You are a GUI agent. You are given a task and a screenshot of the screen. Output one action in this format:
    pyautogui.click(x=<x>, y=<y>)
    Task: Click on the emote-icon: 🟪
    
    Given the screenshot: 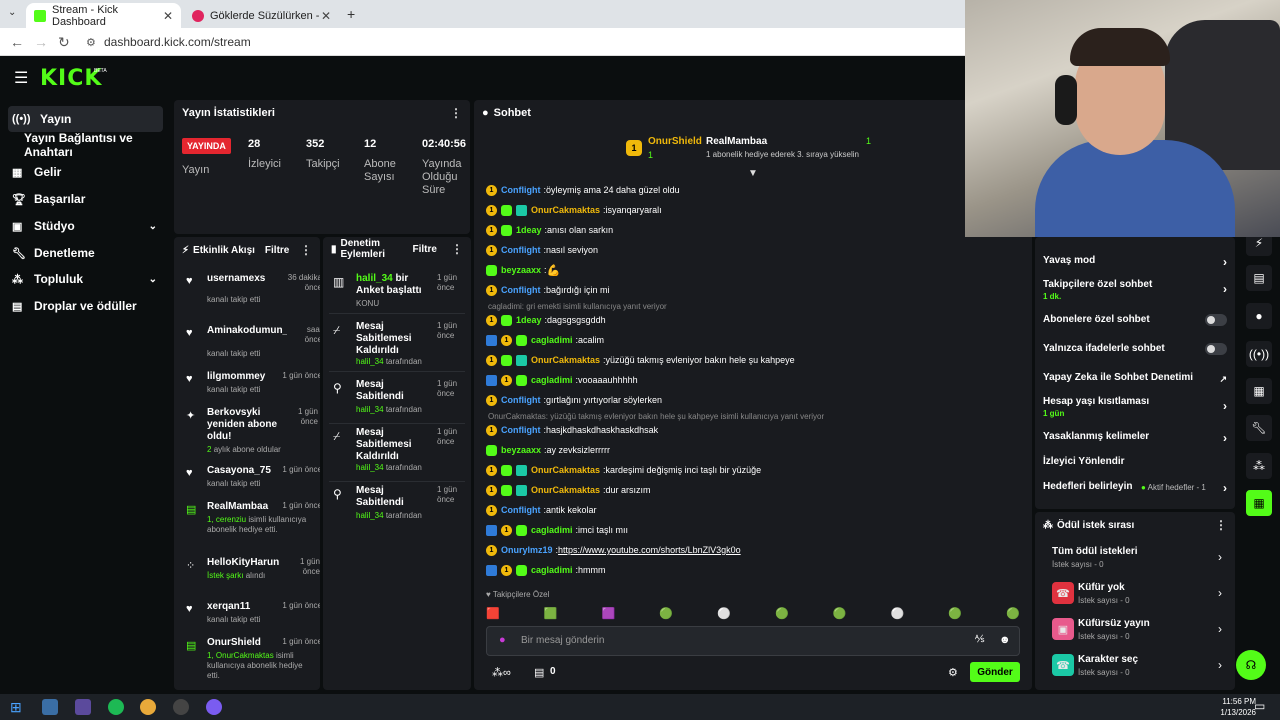 What is the action you would take?
    pyautogui.click(x=609, y=613)
    